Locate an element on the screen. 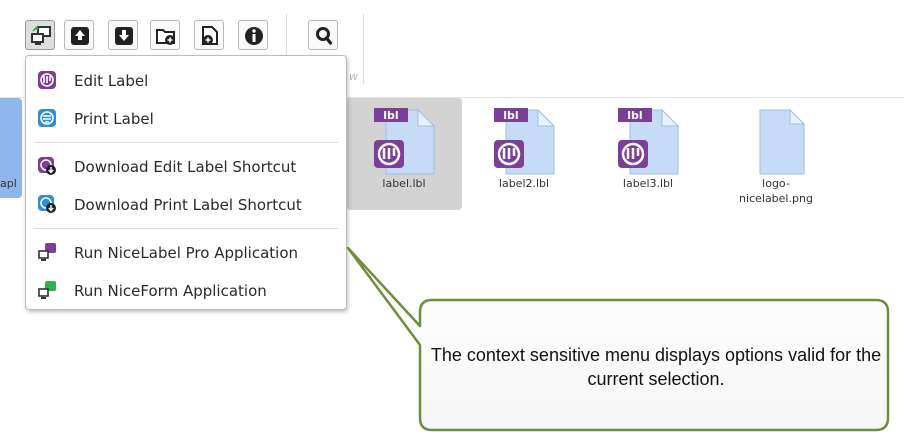 This screenshot has width=904, height=432. file-item-label2-lbl: lbl label2.lbl is located at coordinates (524, 154).